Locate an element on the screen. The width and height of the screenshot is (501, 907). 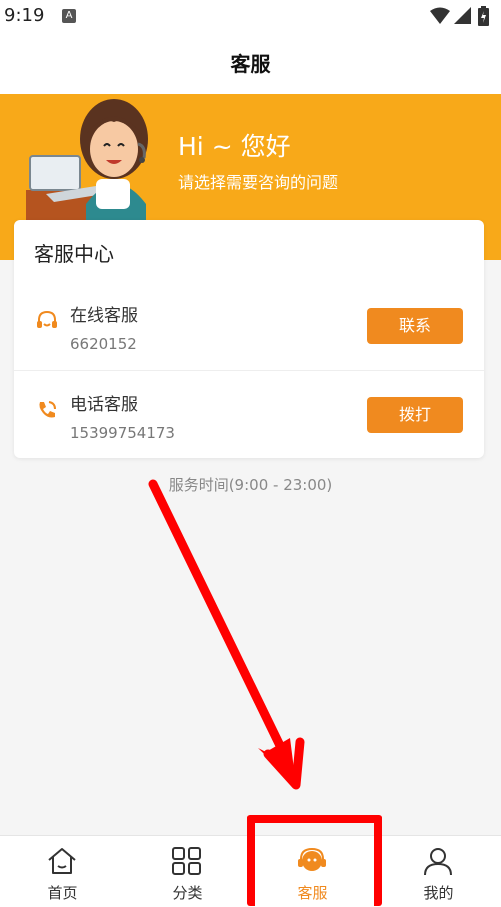
tab-category: 分类 is located at coordinates (187, 871).